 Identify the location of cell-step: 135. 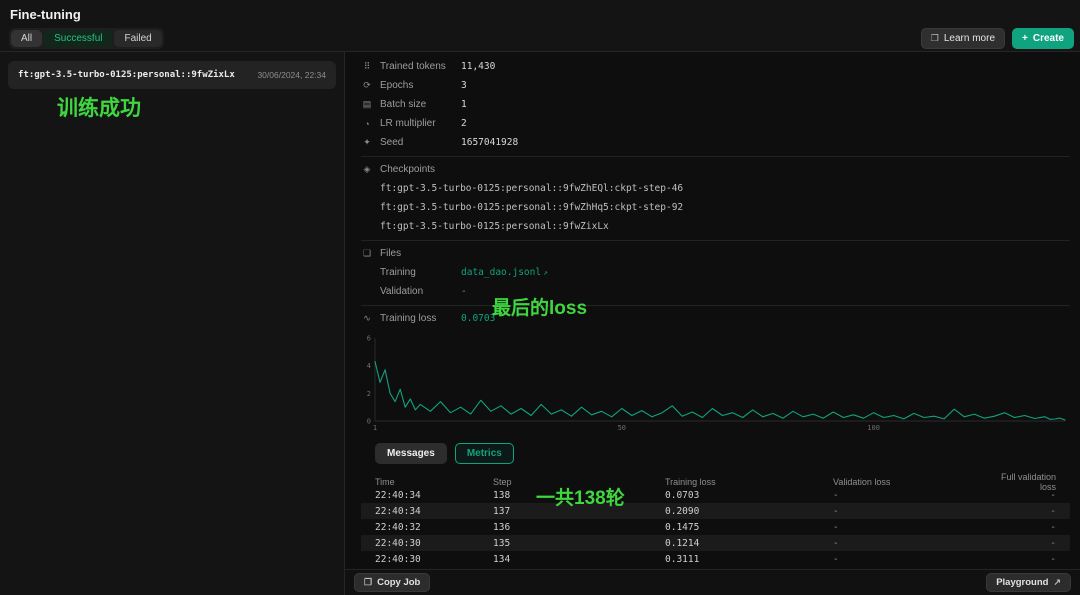
(502, 543).